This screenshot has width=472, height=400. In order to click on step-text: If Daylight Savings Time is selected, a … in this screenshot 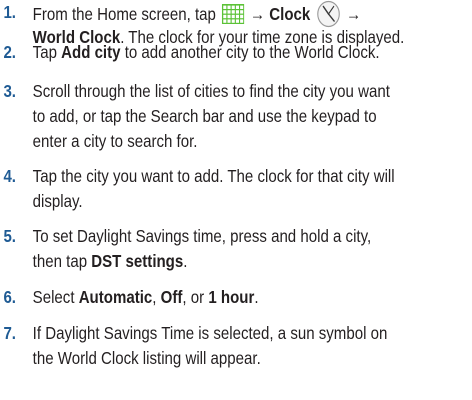, I will do `click(210, 346)`.